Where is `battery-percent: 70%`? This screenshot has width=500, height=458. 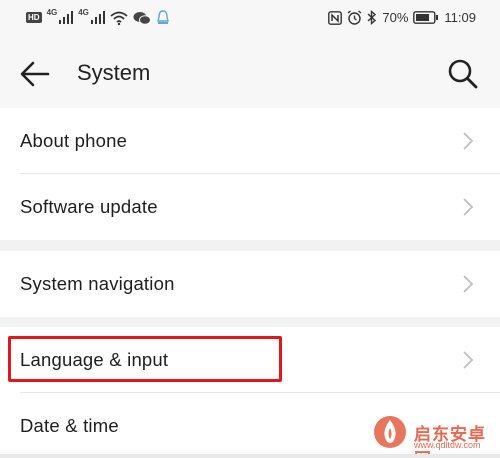 battery-percent: 70% is located at coordinates (395, 17).